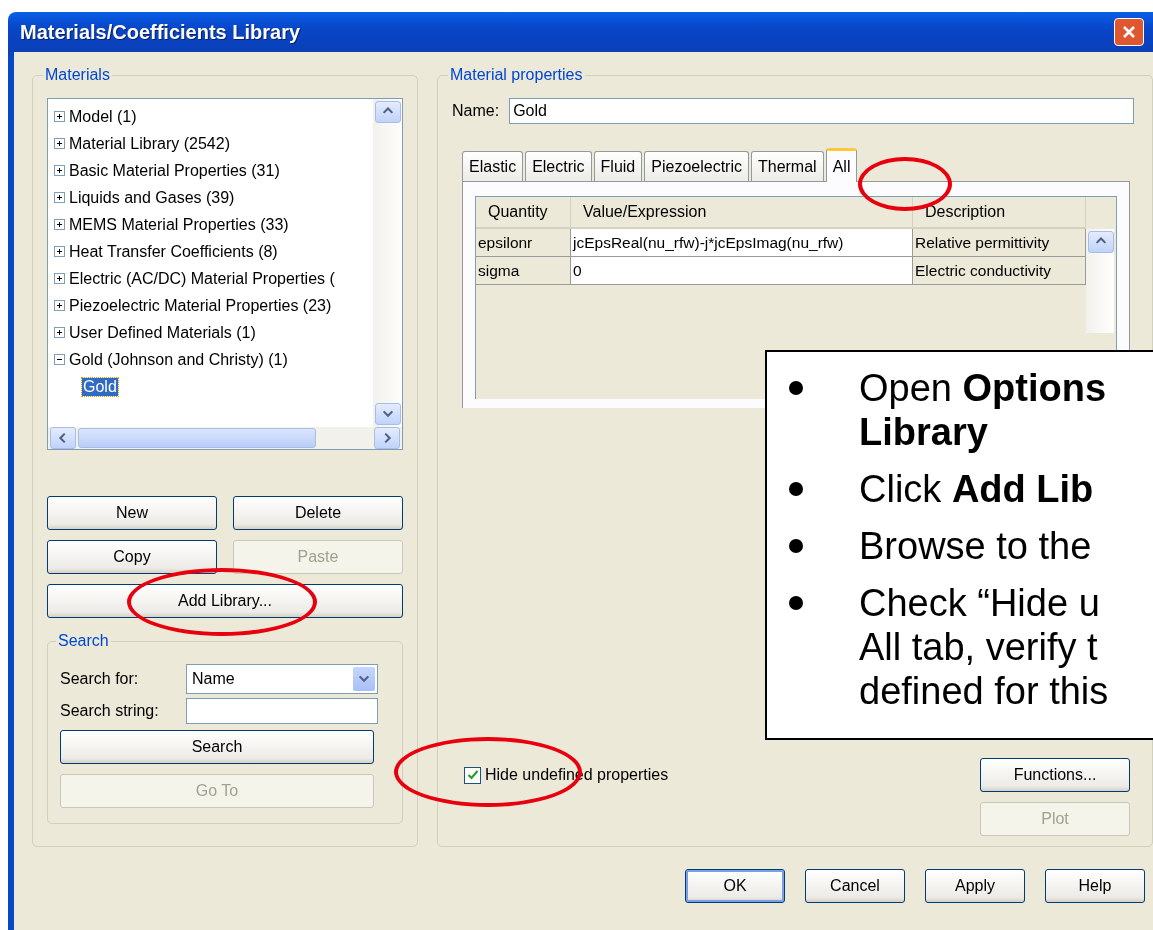  I want to click on callout-text: Library, so click(924, 432).